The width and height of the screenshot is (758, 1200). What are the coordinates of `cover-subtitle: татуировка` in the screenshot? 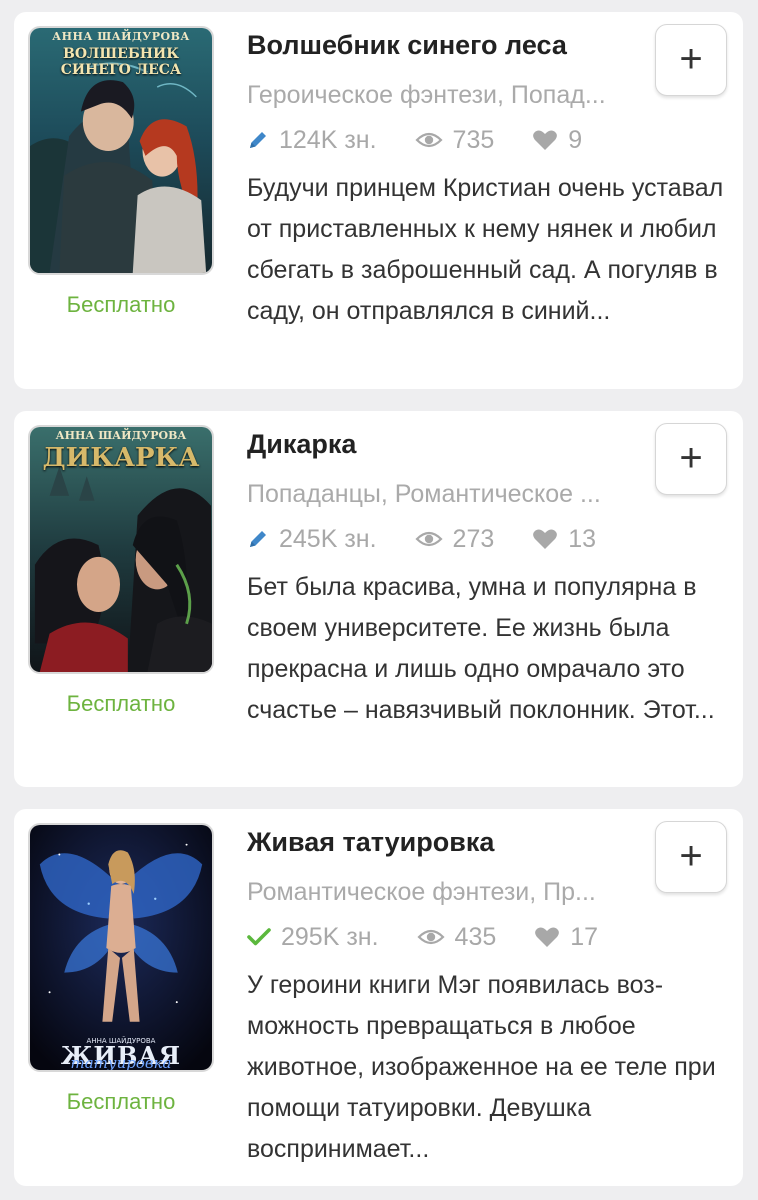 It's located at (121, 1063).